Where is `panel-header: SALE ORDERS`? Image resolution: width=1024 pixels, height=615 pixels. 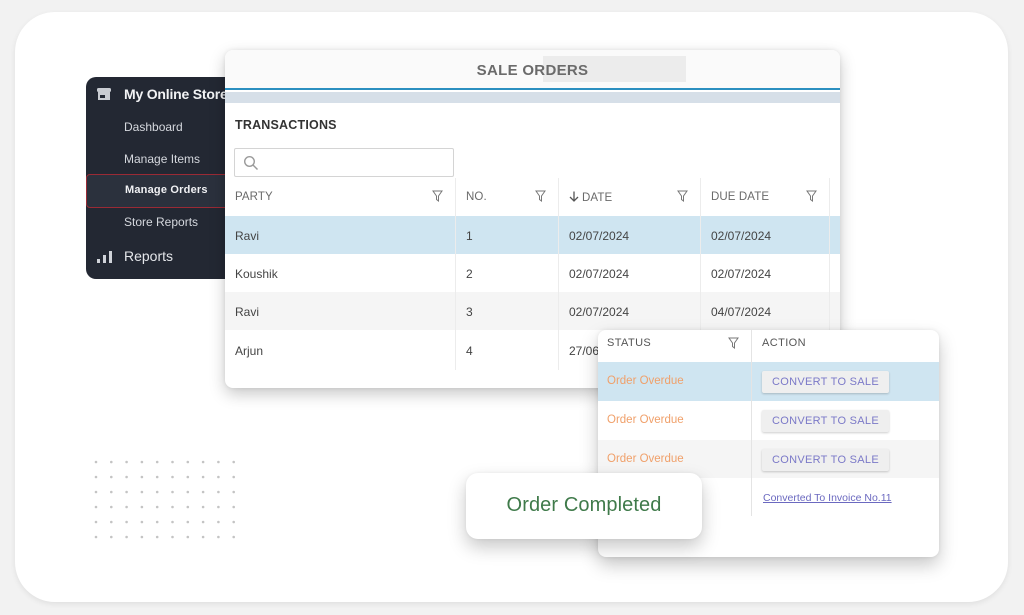
panel-header: SALE ORDERS is located at coordinates (532, 70).